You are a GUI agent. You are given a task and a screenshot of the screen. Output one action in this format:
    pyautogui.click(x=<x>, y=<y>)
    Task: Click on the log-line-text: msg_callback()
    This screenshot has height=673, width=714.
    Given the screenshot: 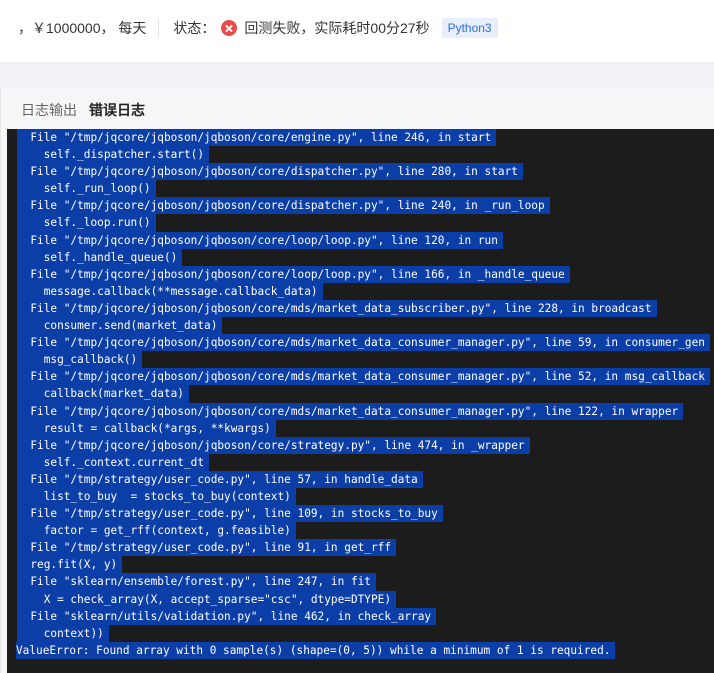 What is the action you would take?
    pyautogui.click(x=80, y=360)
    